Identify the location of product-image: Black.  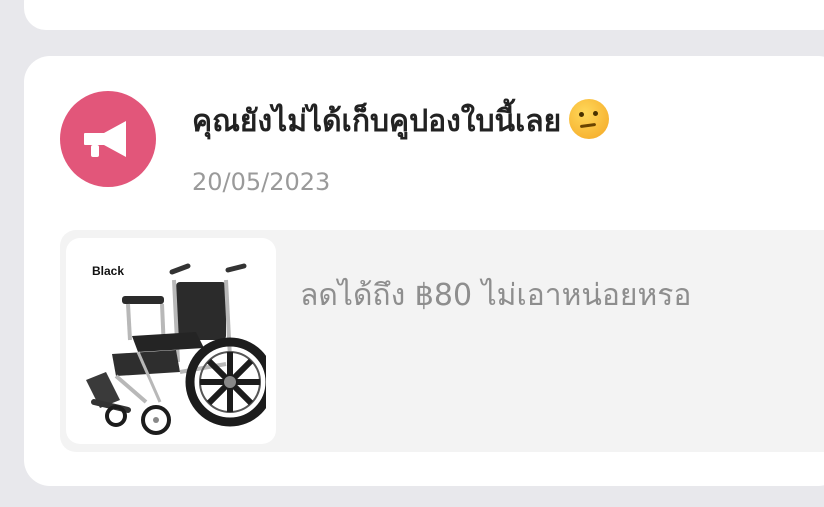
(171, 341).